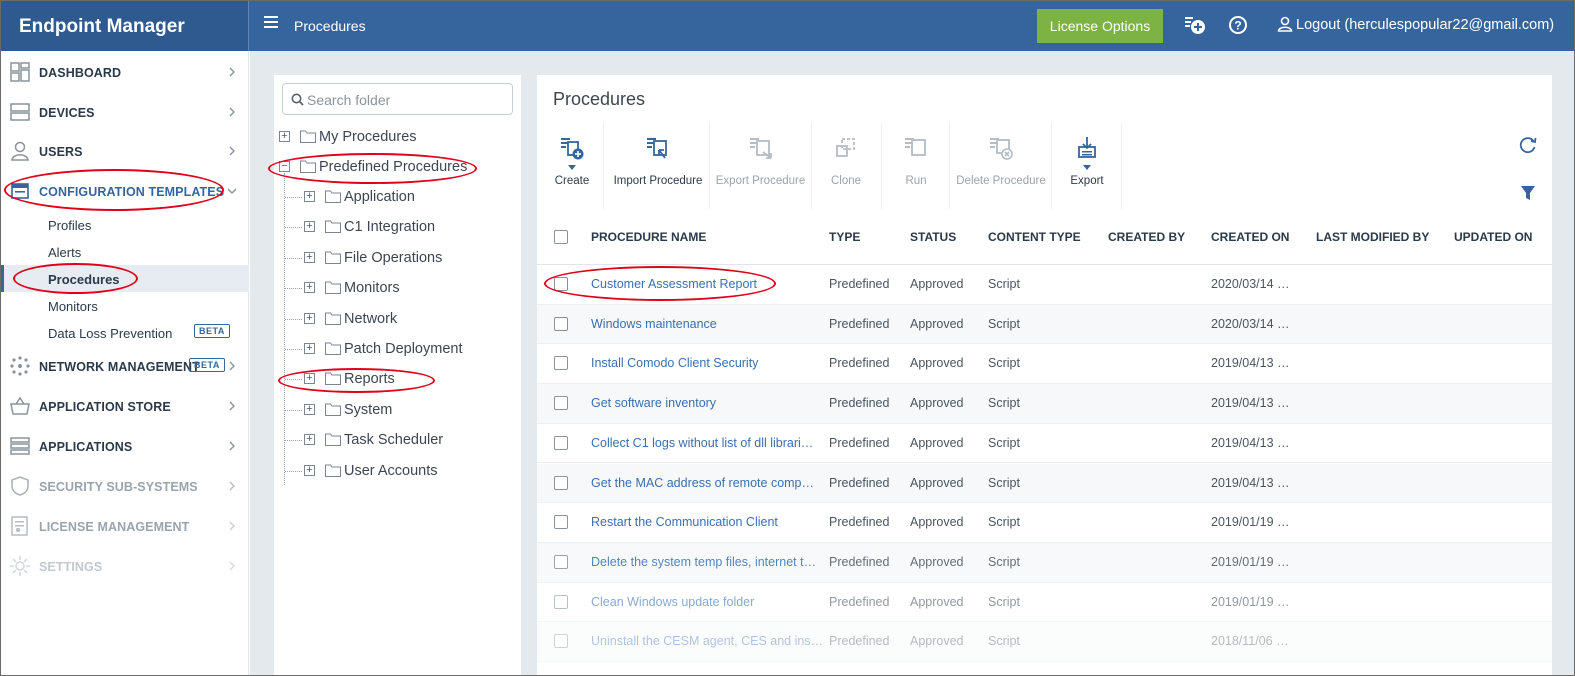 The width and height of the screenshot is (1575, 676). Describe the element at coordinates (125, 486) in the screenshot. I see `sidebar-item-security-sub-systems: SECURITY SUB-SYSTEMS` at that location.